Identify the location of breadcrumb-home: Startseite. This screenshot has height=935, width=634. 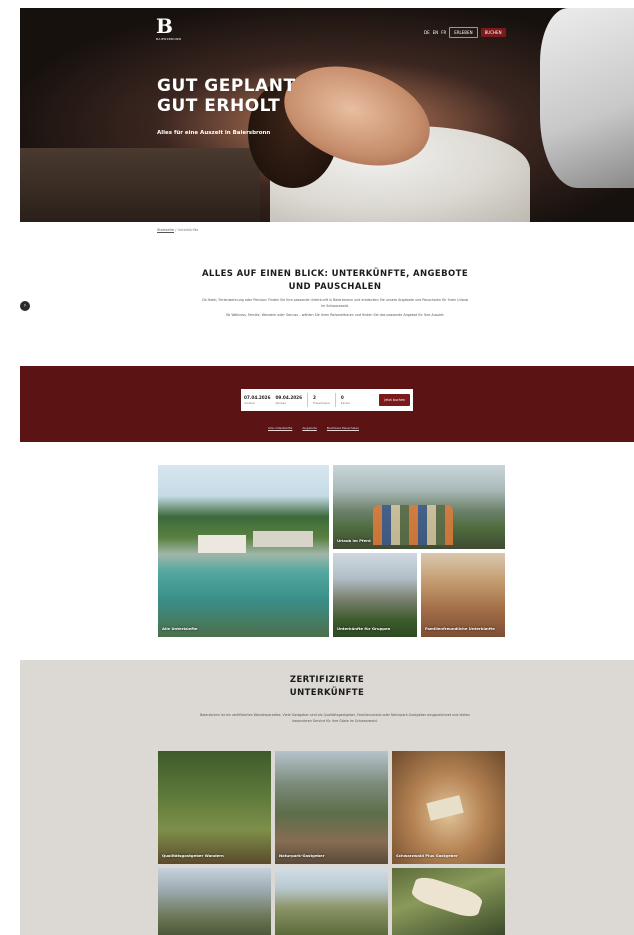
(165, 230).